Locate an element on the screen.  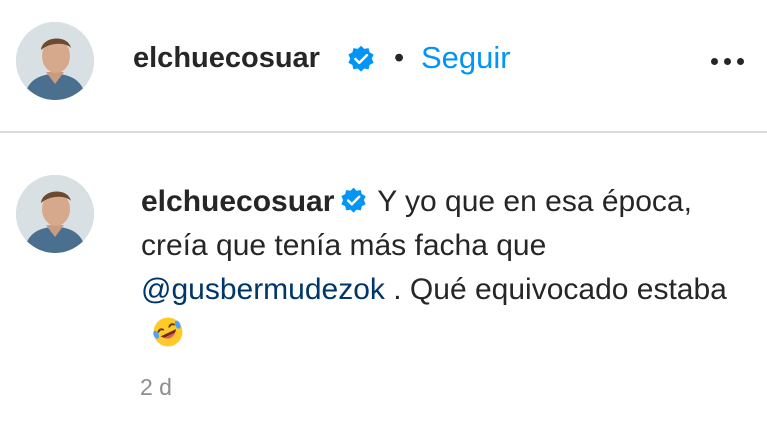
laughing-emoji-icon is located at coordinates (168, 332).